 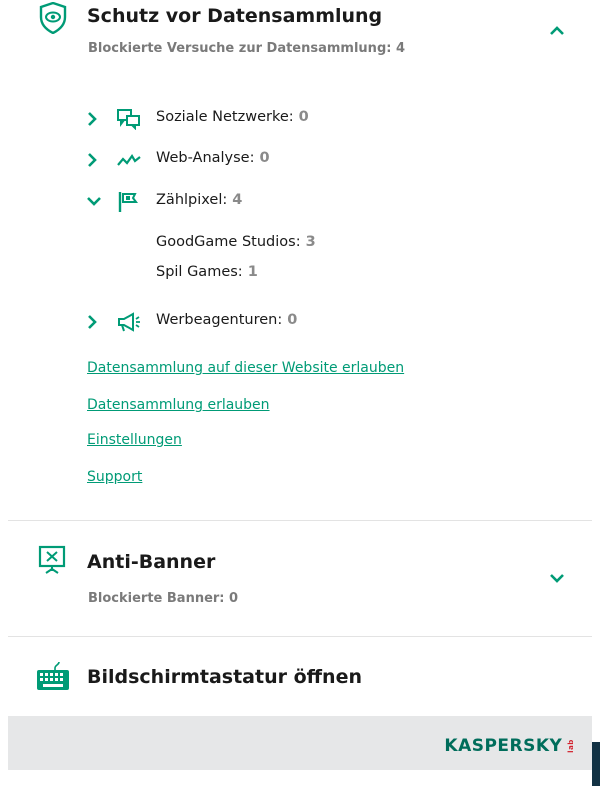 I want to click on category-web-analytics: Web-Analyse: 0, so click(x=216, y=160).